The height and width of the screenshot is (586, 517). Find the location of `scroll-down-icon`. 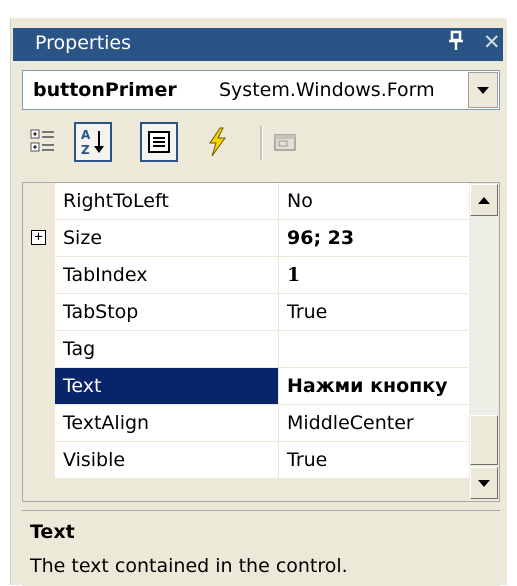

scroll-down-icon is located at coordinates (484, 483).